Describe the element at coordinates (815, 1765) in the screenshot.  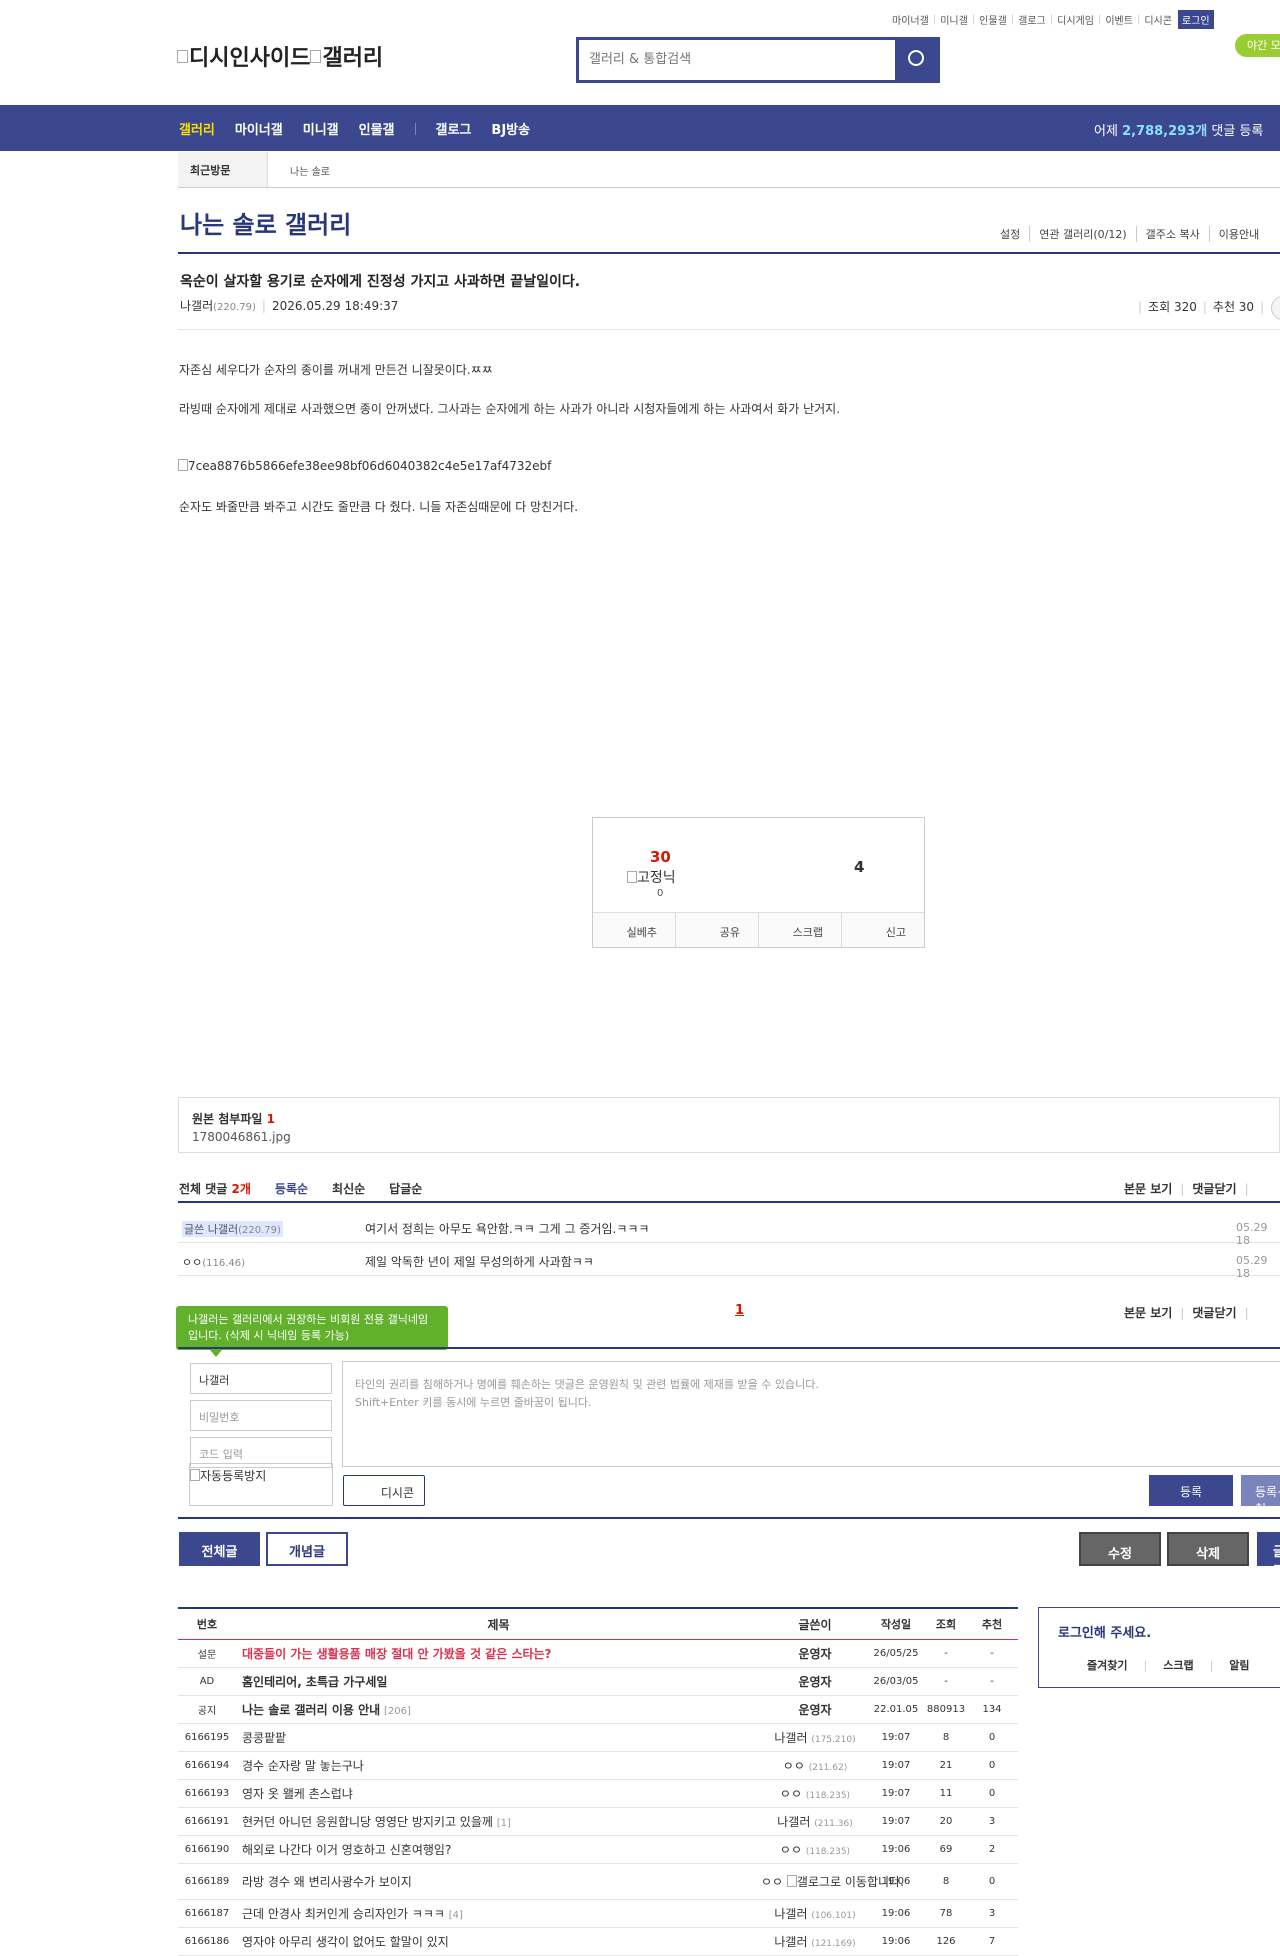
I see `post-writer: ㅇㅇ (211.62)` at that location.